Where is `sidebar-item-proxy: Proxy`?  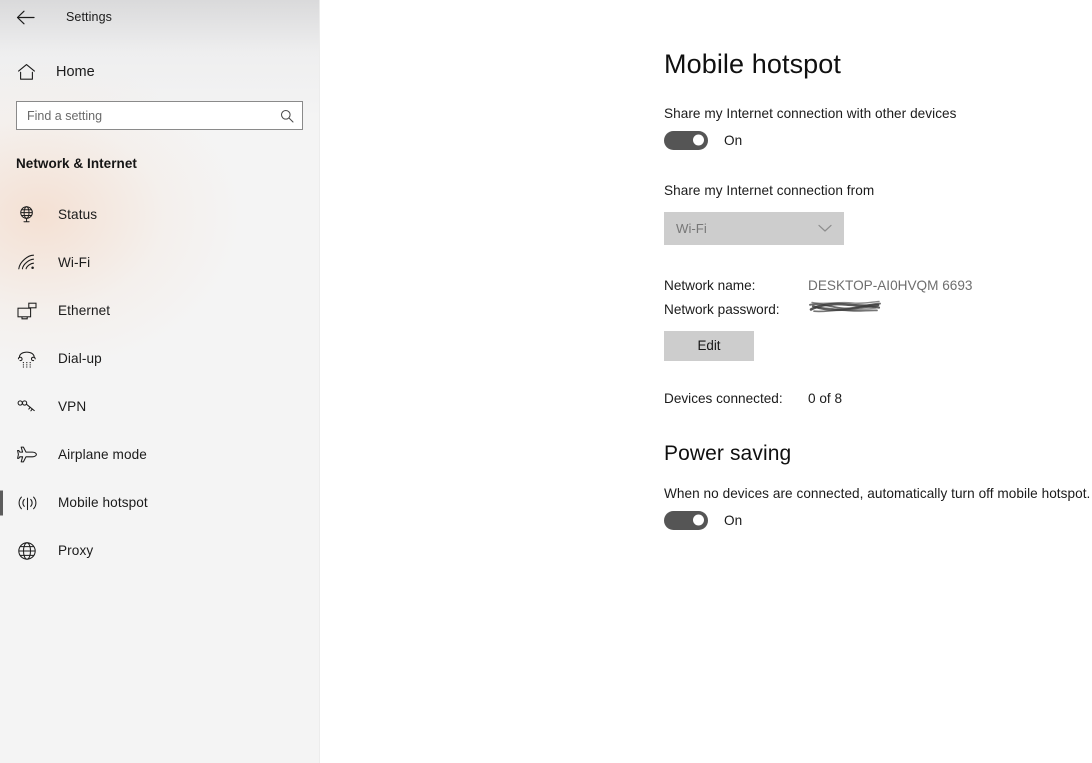 sidebar-item-proxy: Proxy is located at coordinates (159, 550).